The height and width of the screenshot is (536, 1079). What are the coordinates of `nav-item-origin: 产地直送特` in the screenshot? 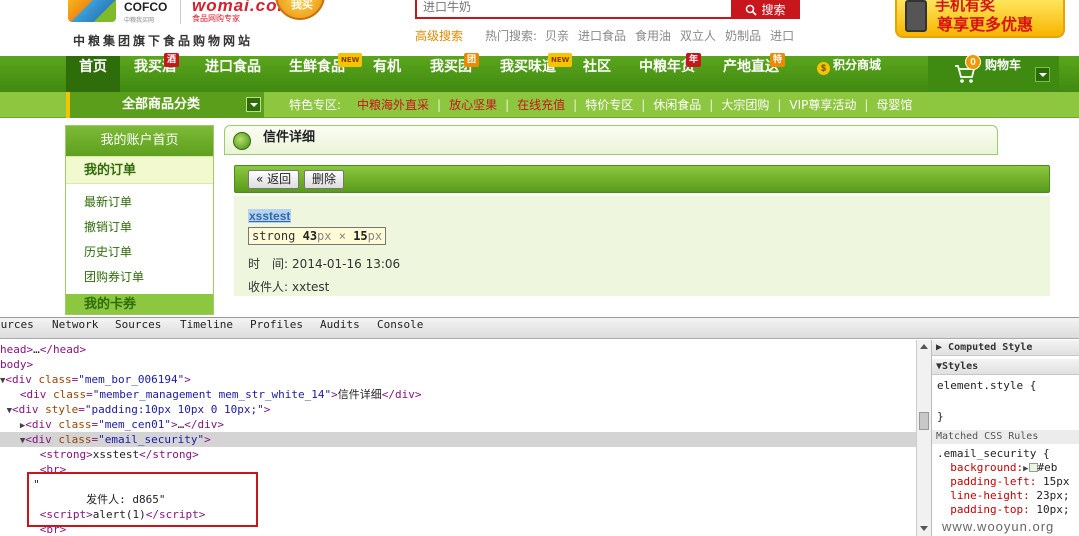 It's located at (751, 72).